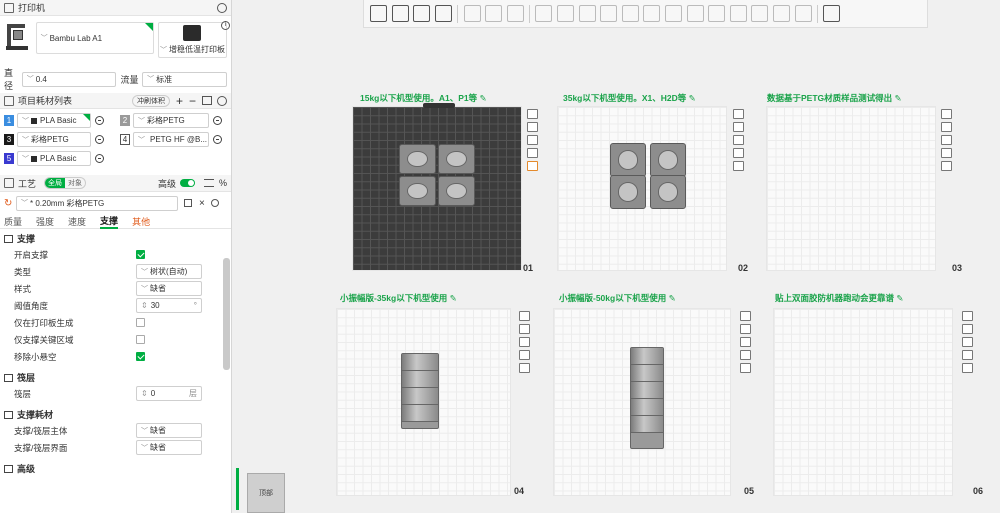 The image size is (1000, 513). Describe the element at coordinates (77, 221) in the screenshot. I see `tab-speed: 速度` at that location.